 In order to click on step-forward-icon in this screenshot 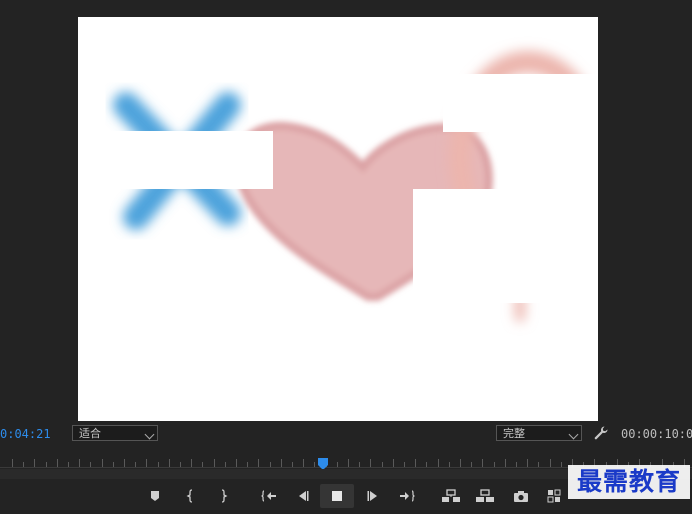, I will do `click(373, 496)`.